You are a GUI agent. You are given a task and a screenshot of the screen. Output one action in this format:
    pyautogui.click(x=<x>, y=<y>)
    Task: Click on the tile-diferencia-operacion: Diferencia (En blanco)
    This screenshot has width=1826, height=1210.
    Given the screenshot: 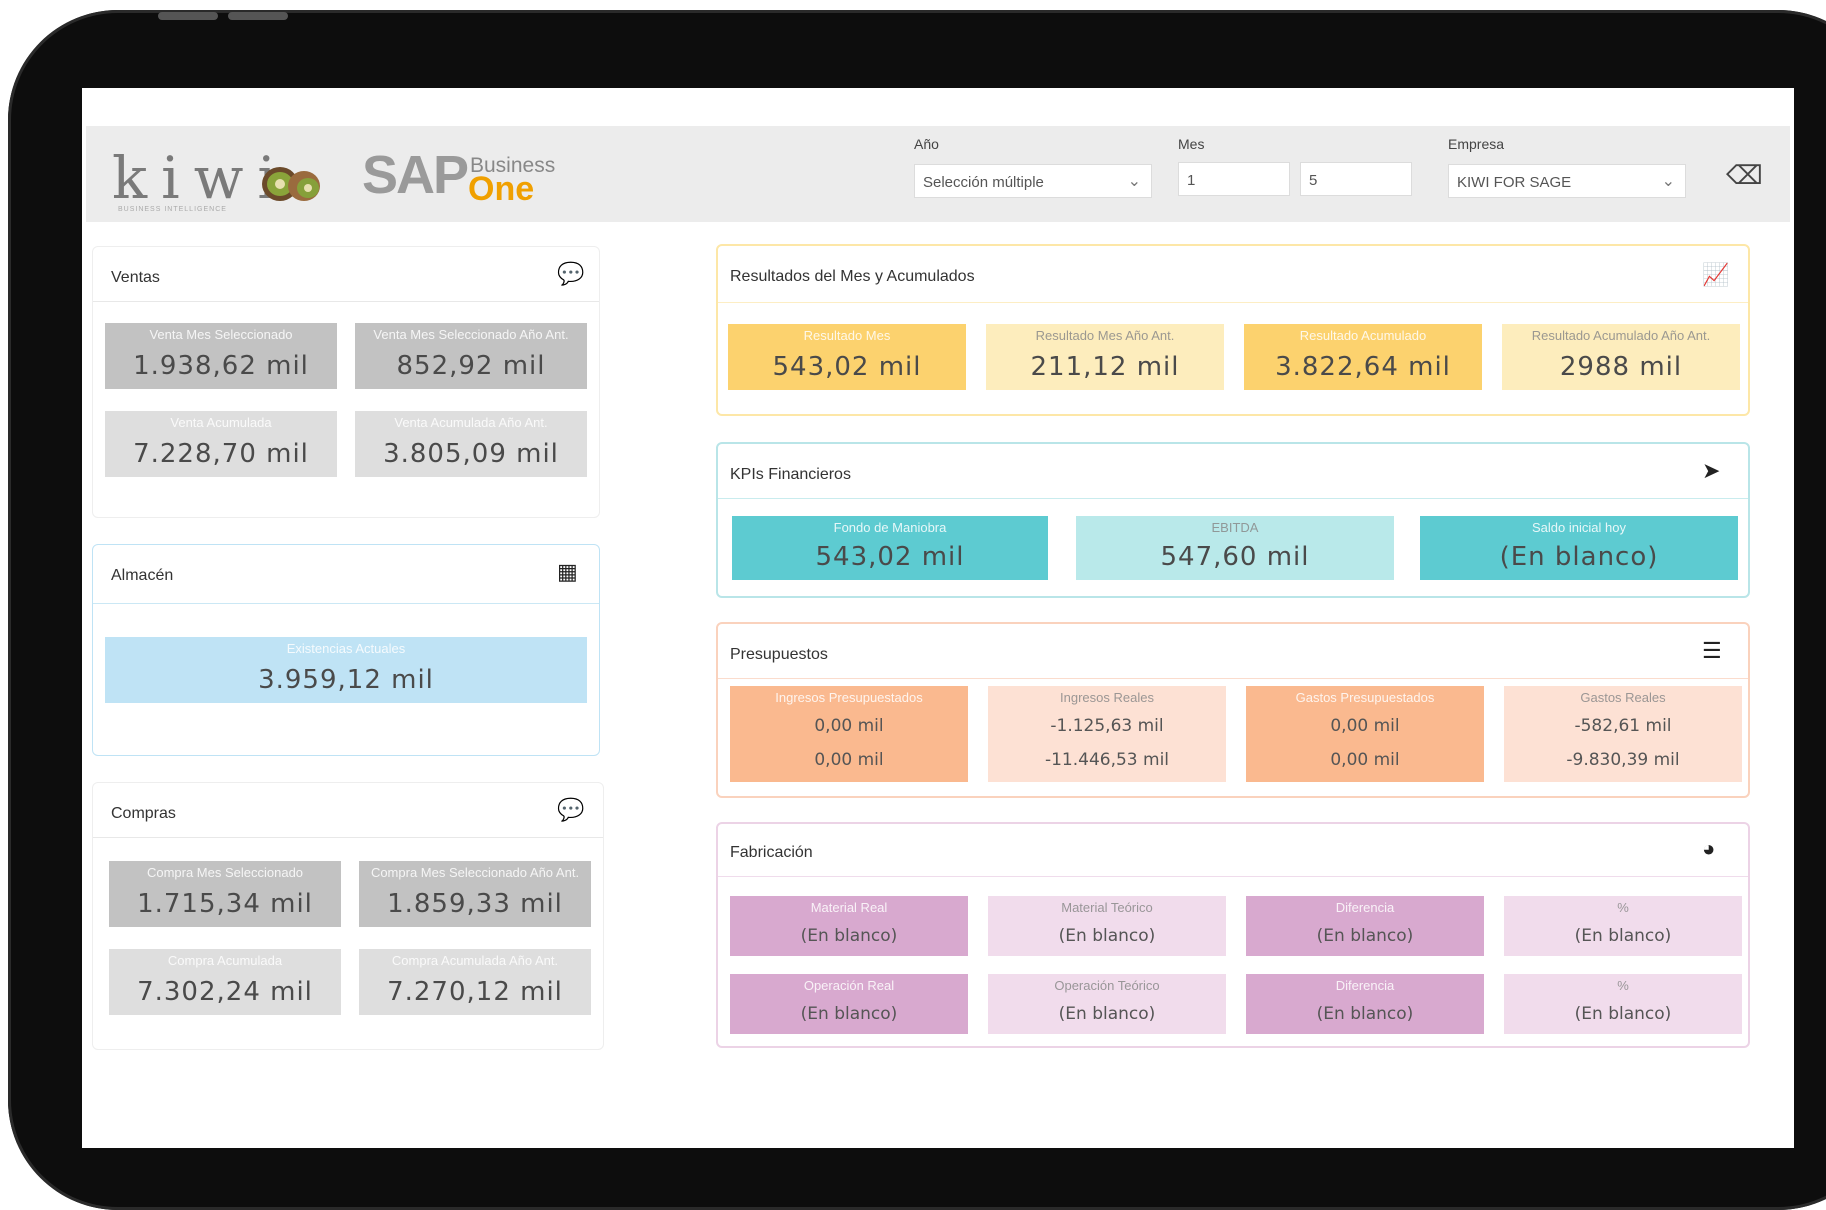 What is the action you would take?
    pyautogui.click(x=1365, y=1004)
    